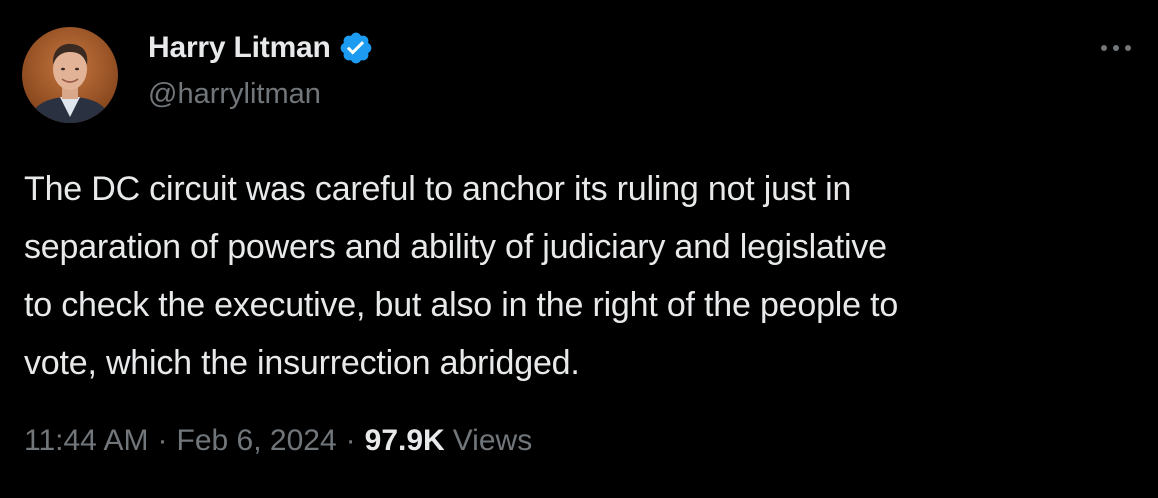 Image resolution: width=1158 pixels, height=498 pixels. I want to click on verified-badge-icon, so click(356, 48).